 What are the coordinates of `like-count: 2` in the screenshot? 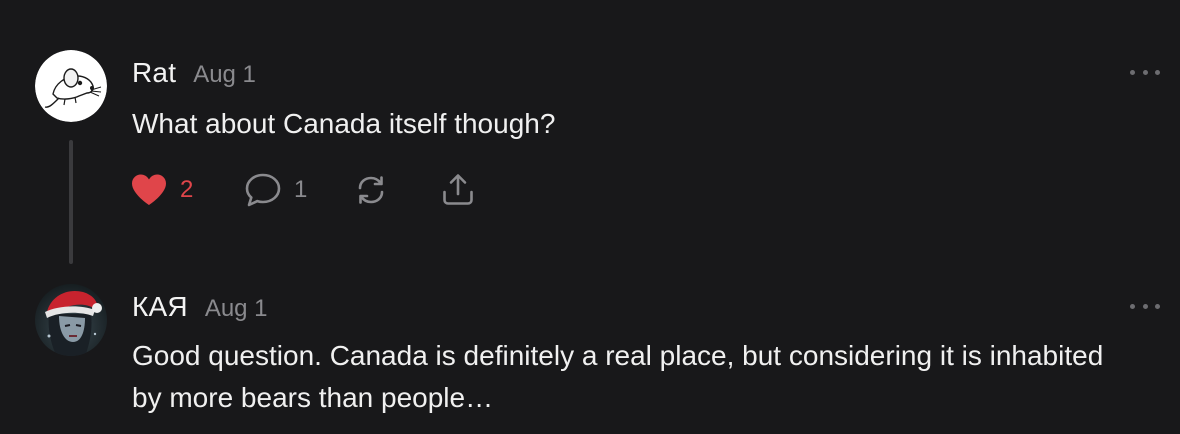 It's located at (187, 189).